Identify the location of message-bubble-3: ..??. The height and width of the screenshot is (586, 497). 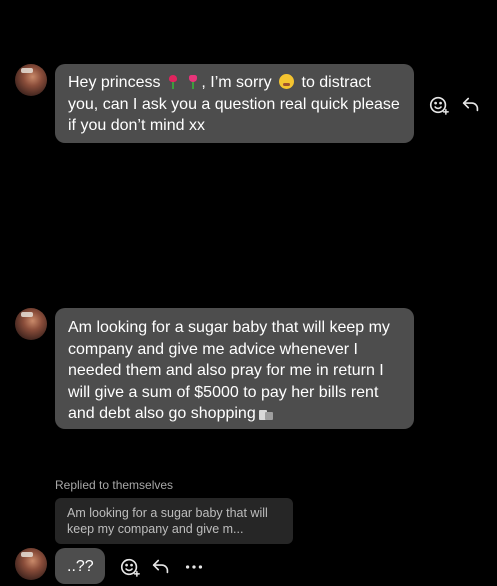
(80, 566).